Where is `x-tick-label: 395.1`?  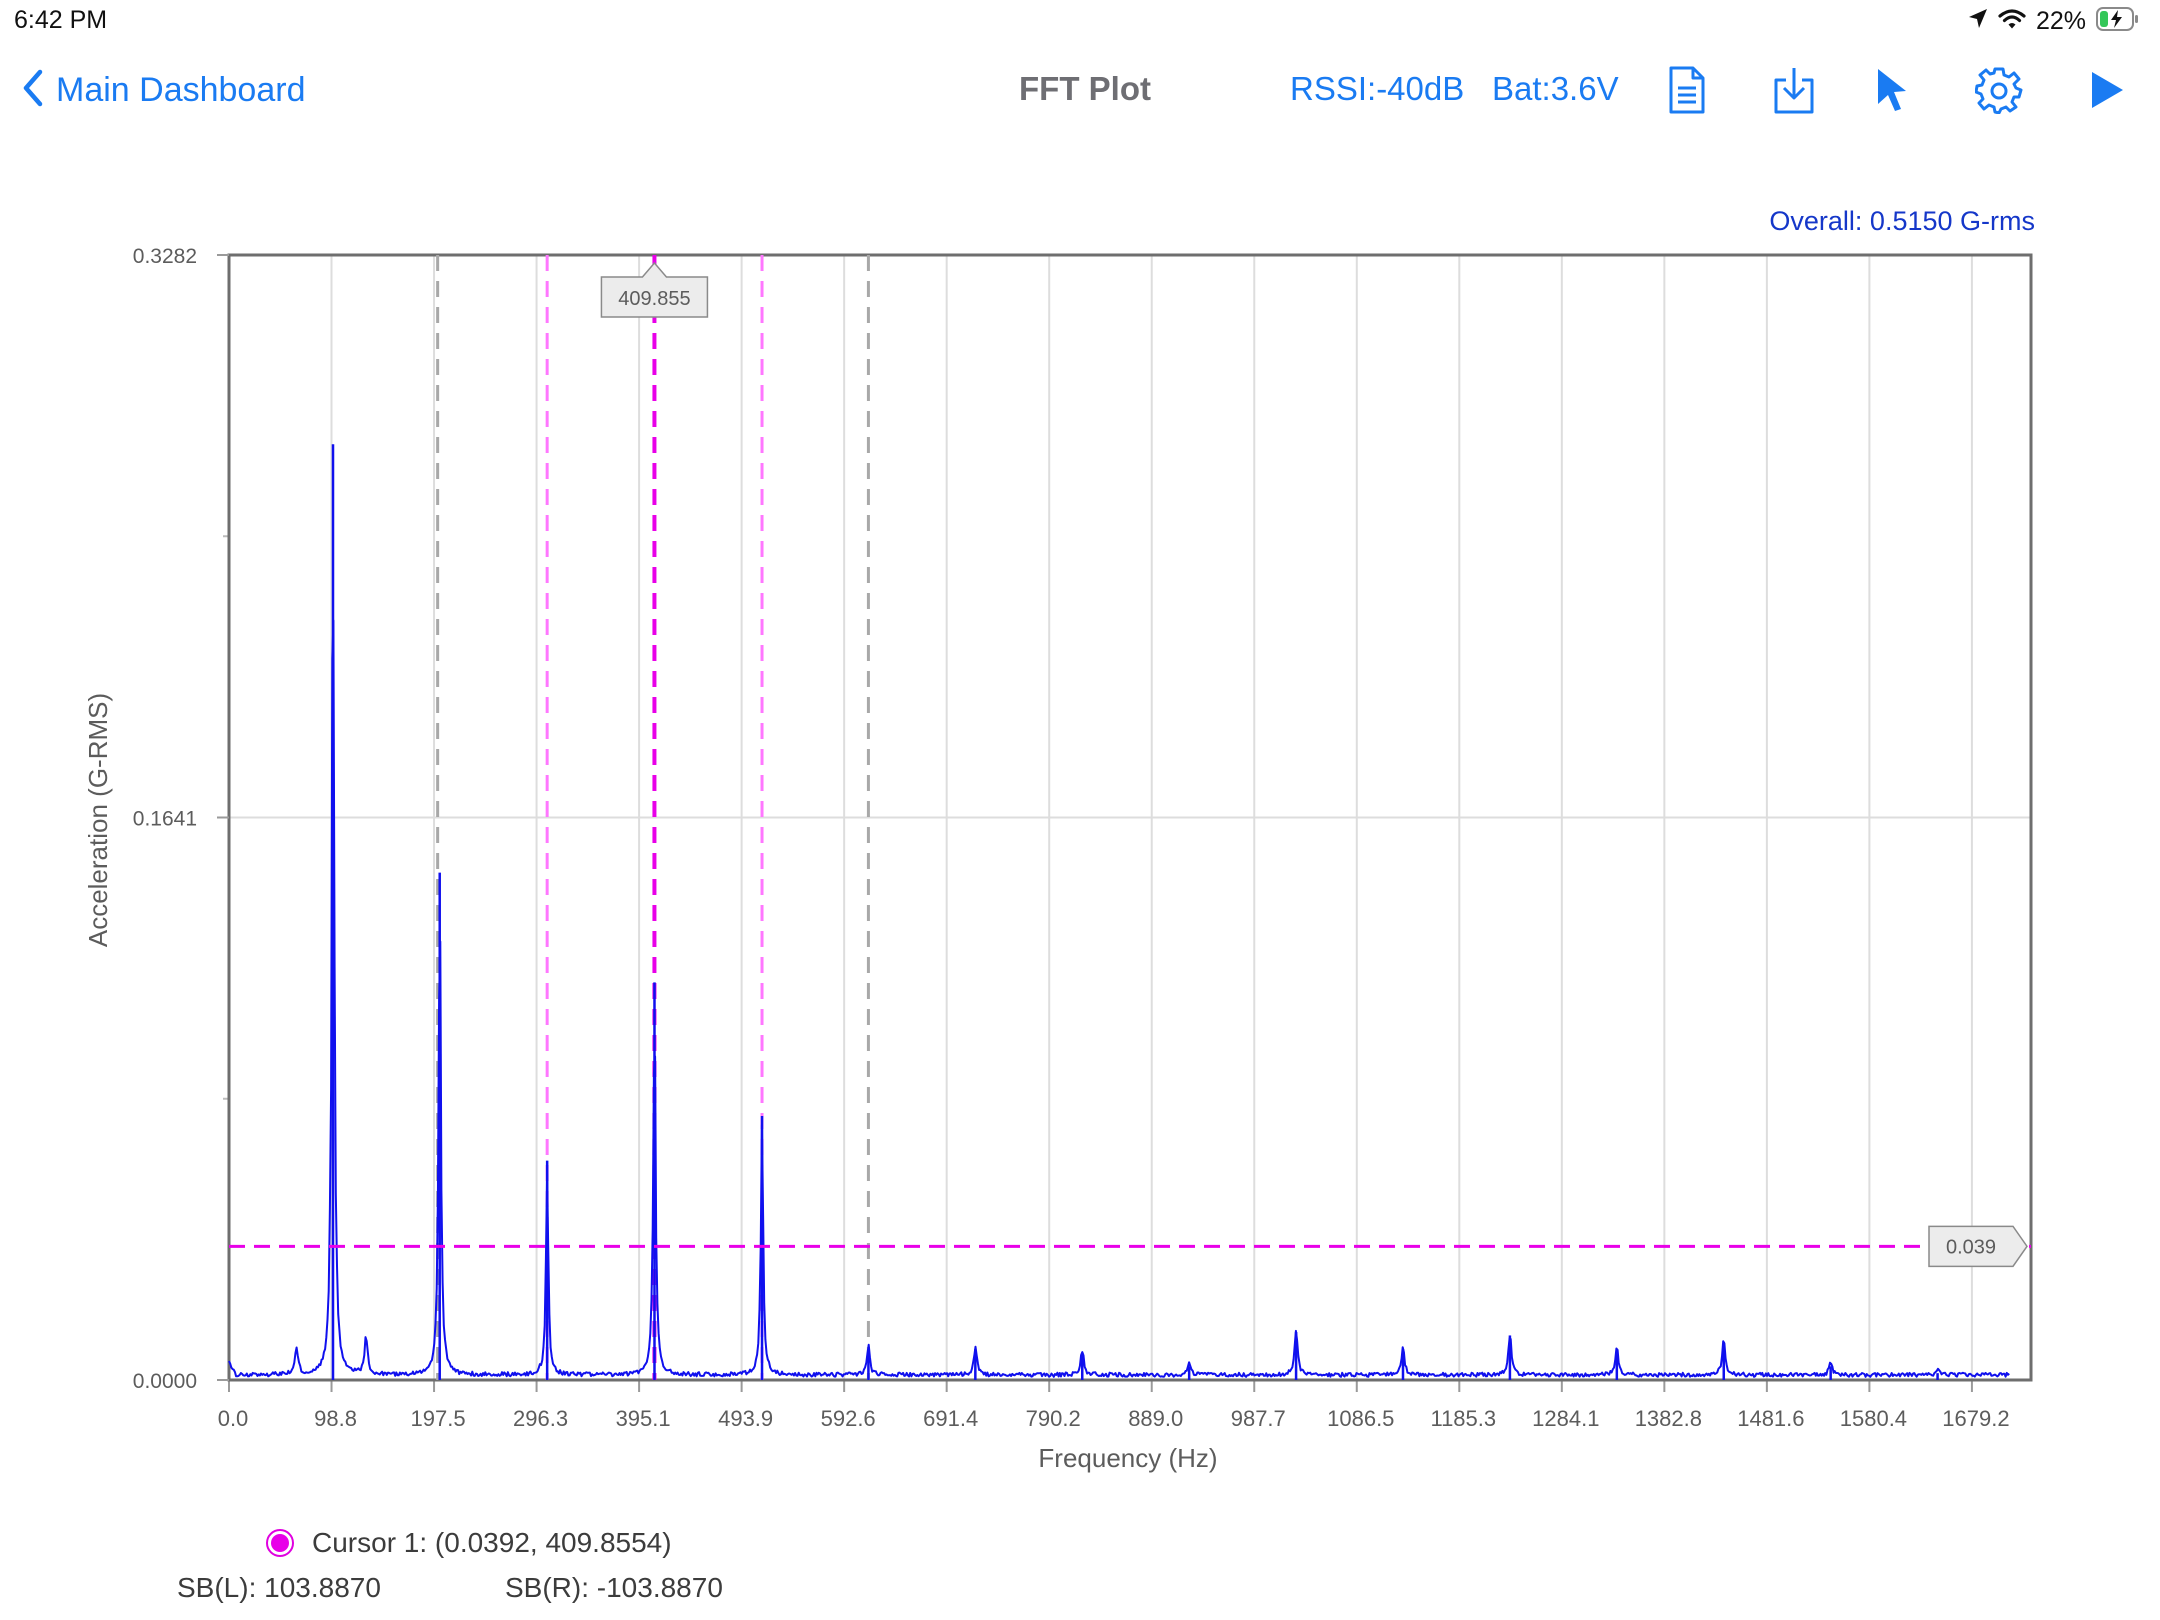
x-tick-label: 395.1 is located at coordinates (643, 1418).